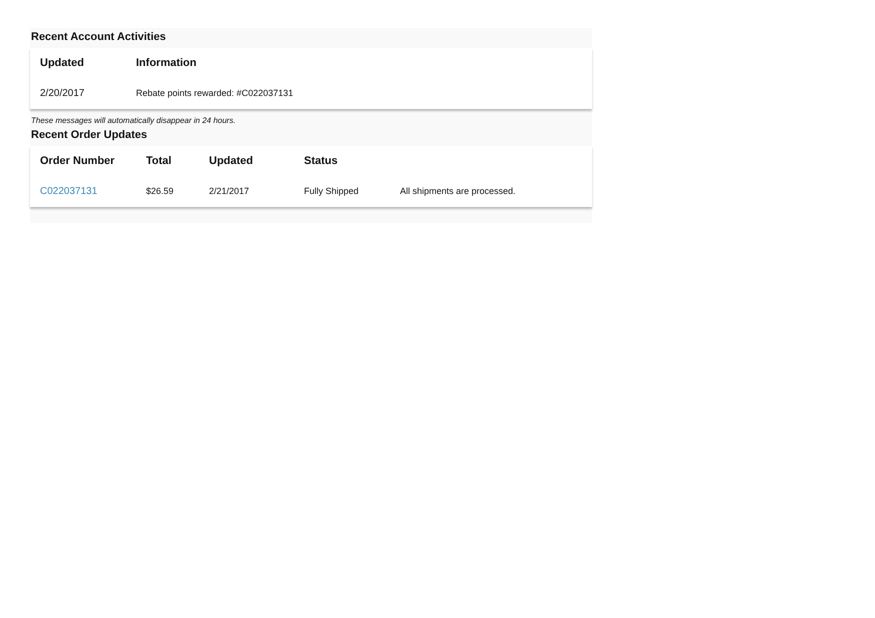 The image size is (875, 618). Describe the element at coordinates (133, 120) in the screenshot. I see `notice-text: These messages will automatically disappear in 24 hours.` at that location.